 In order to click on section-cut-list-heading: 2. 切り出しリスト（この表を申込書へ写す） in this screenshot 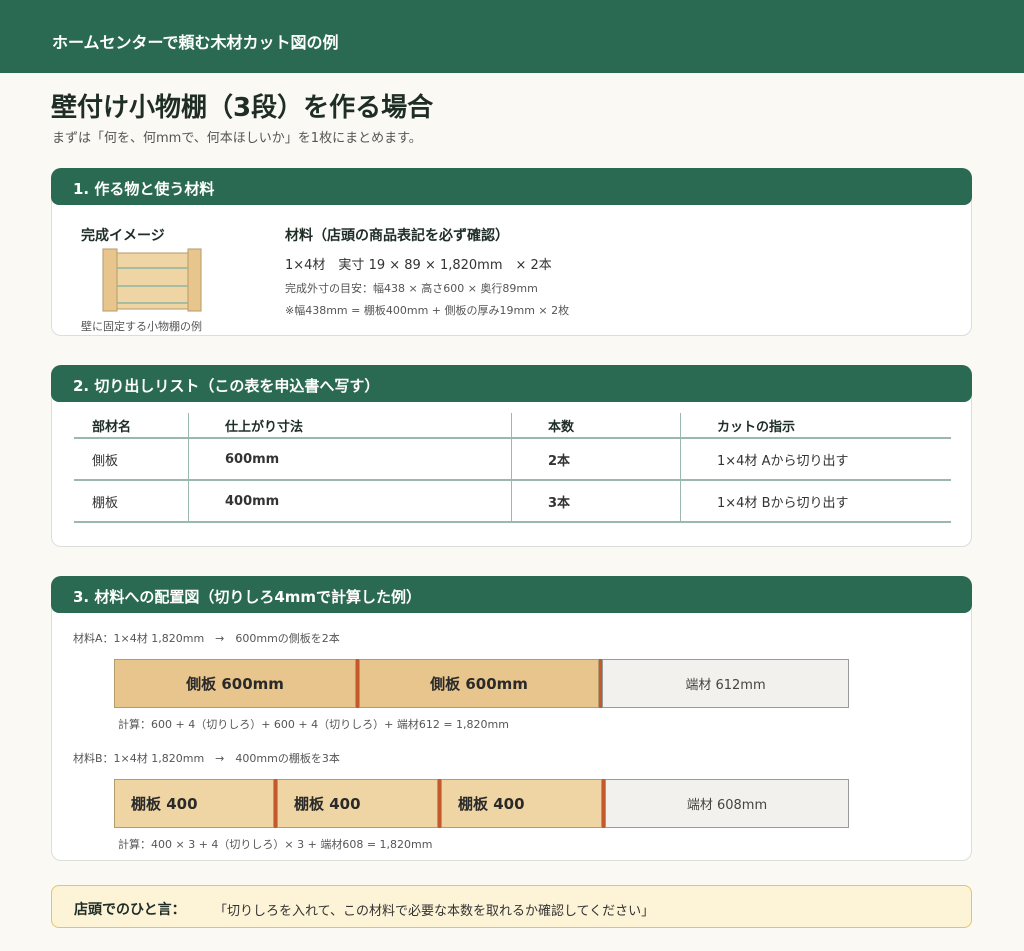, I will do `click(226, 386)`.